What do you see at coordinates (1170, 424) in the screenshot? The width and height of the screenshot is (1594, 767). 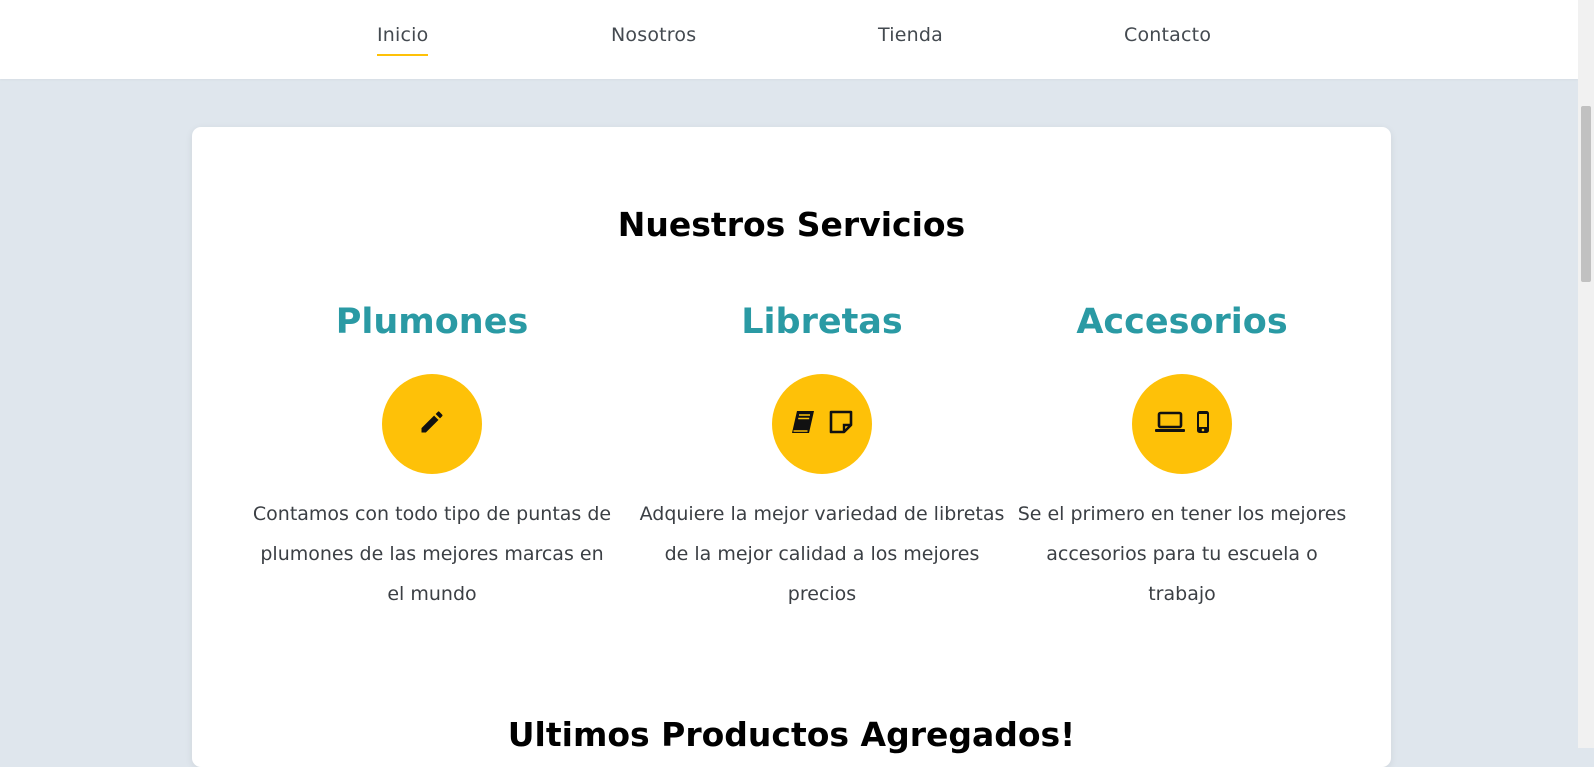 I see `laptop-icon` at bounding box center [1170, 424].